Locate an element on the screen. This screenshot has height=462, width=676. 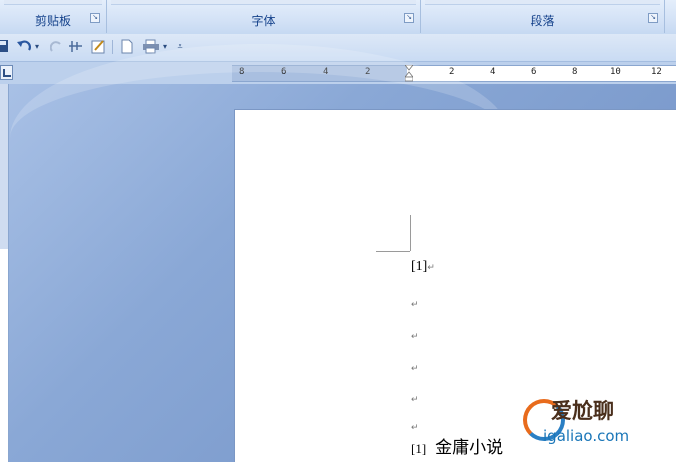
paragraph-line: [1] 金庸小说 is located at coordinates (457, 445).